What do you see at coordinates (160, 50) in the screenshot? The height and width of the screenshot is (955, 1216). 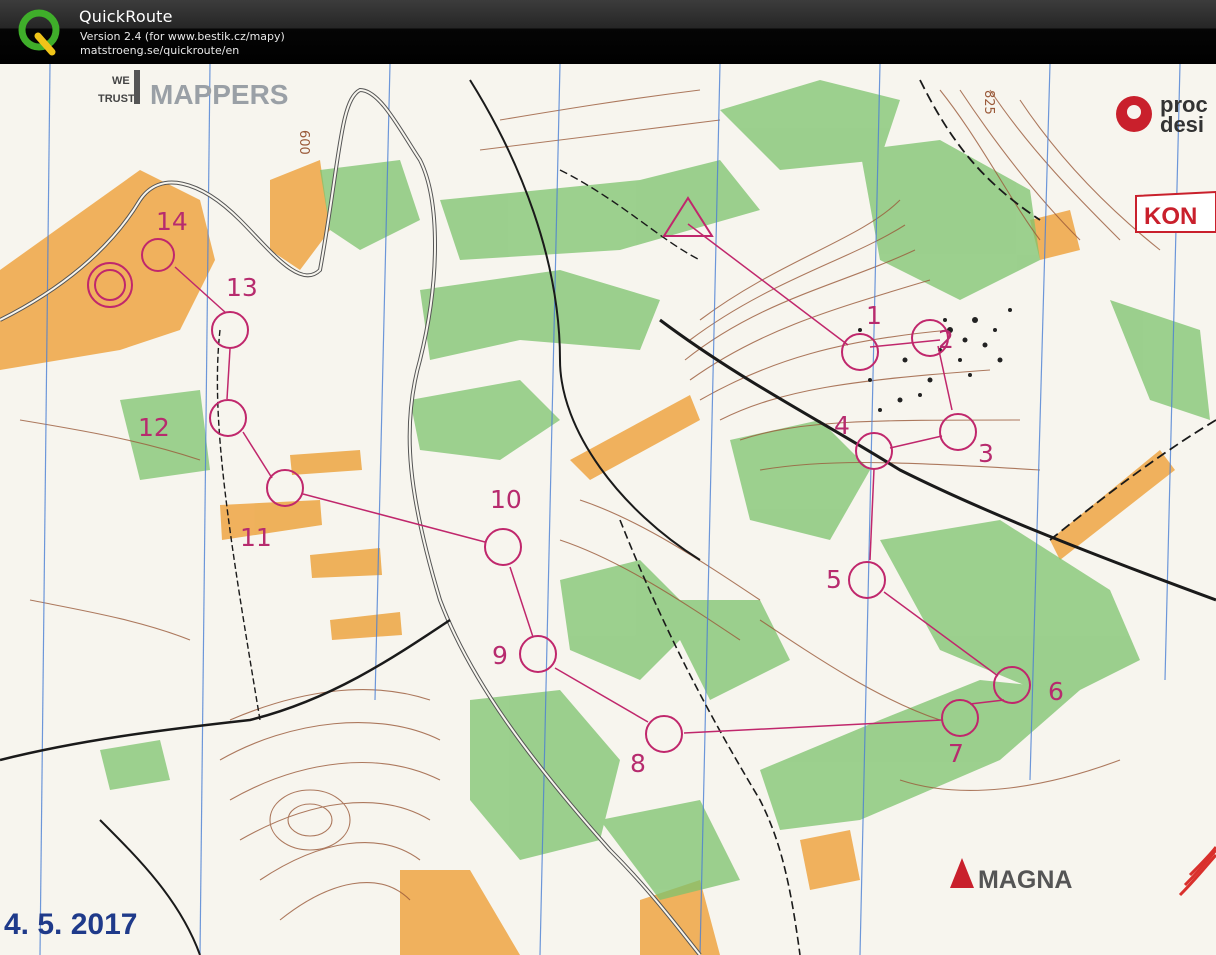 I see `website-url: matstroeng.se/quickroute/en` at bounding box center [160, 50].